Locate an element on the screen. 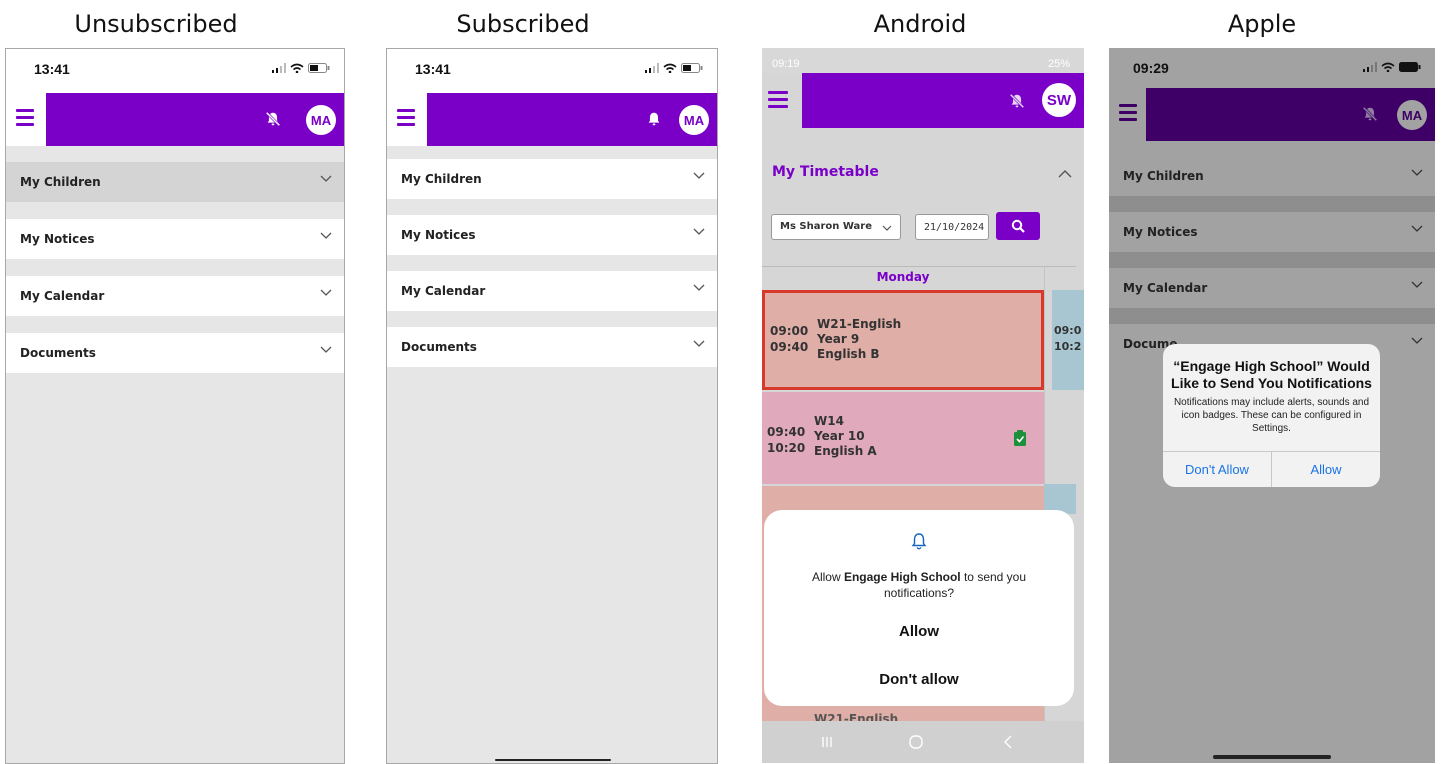 This screenshot has width=1441, height=764. chevron-up-icon is located at coordinates (1065, 174).